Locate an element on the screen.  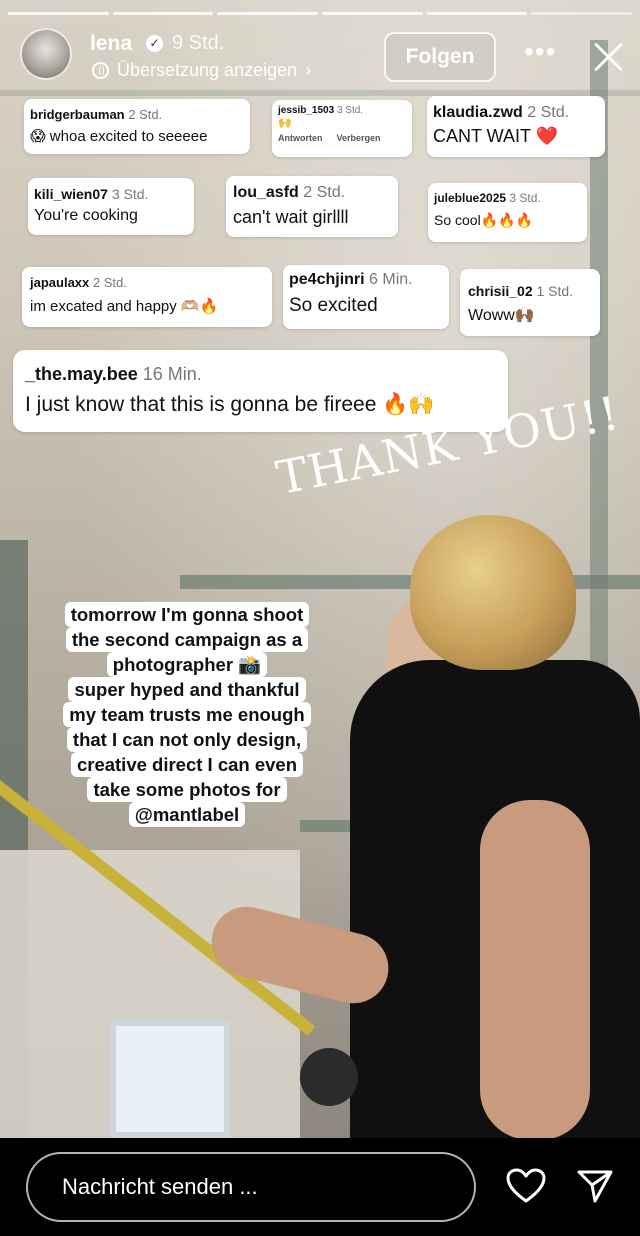
comment-card: lou_asfd 2 Std. can't wait girllll is located at coordinates (312, 206).